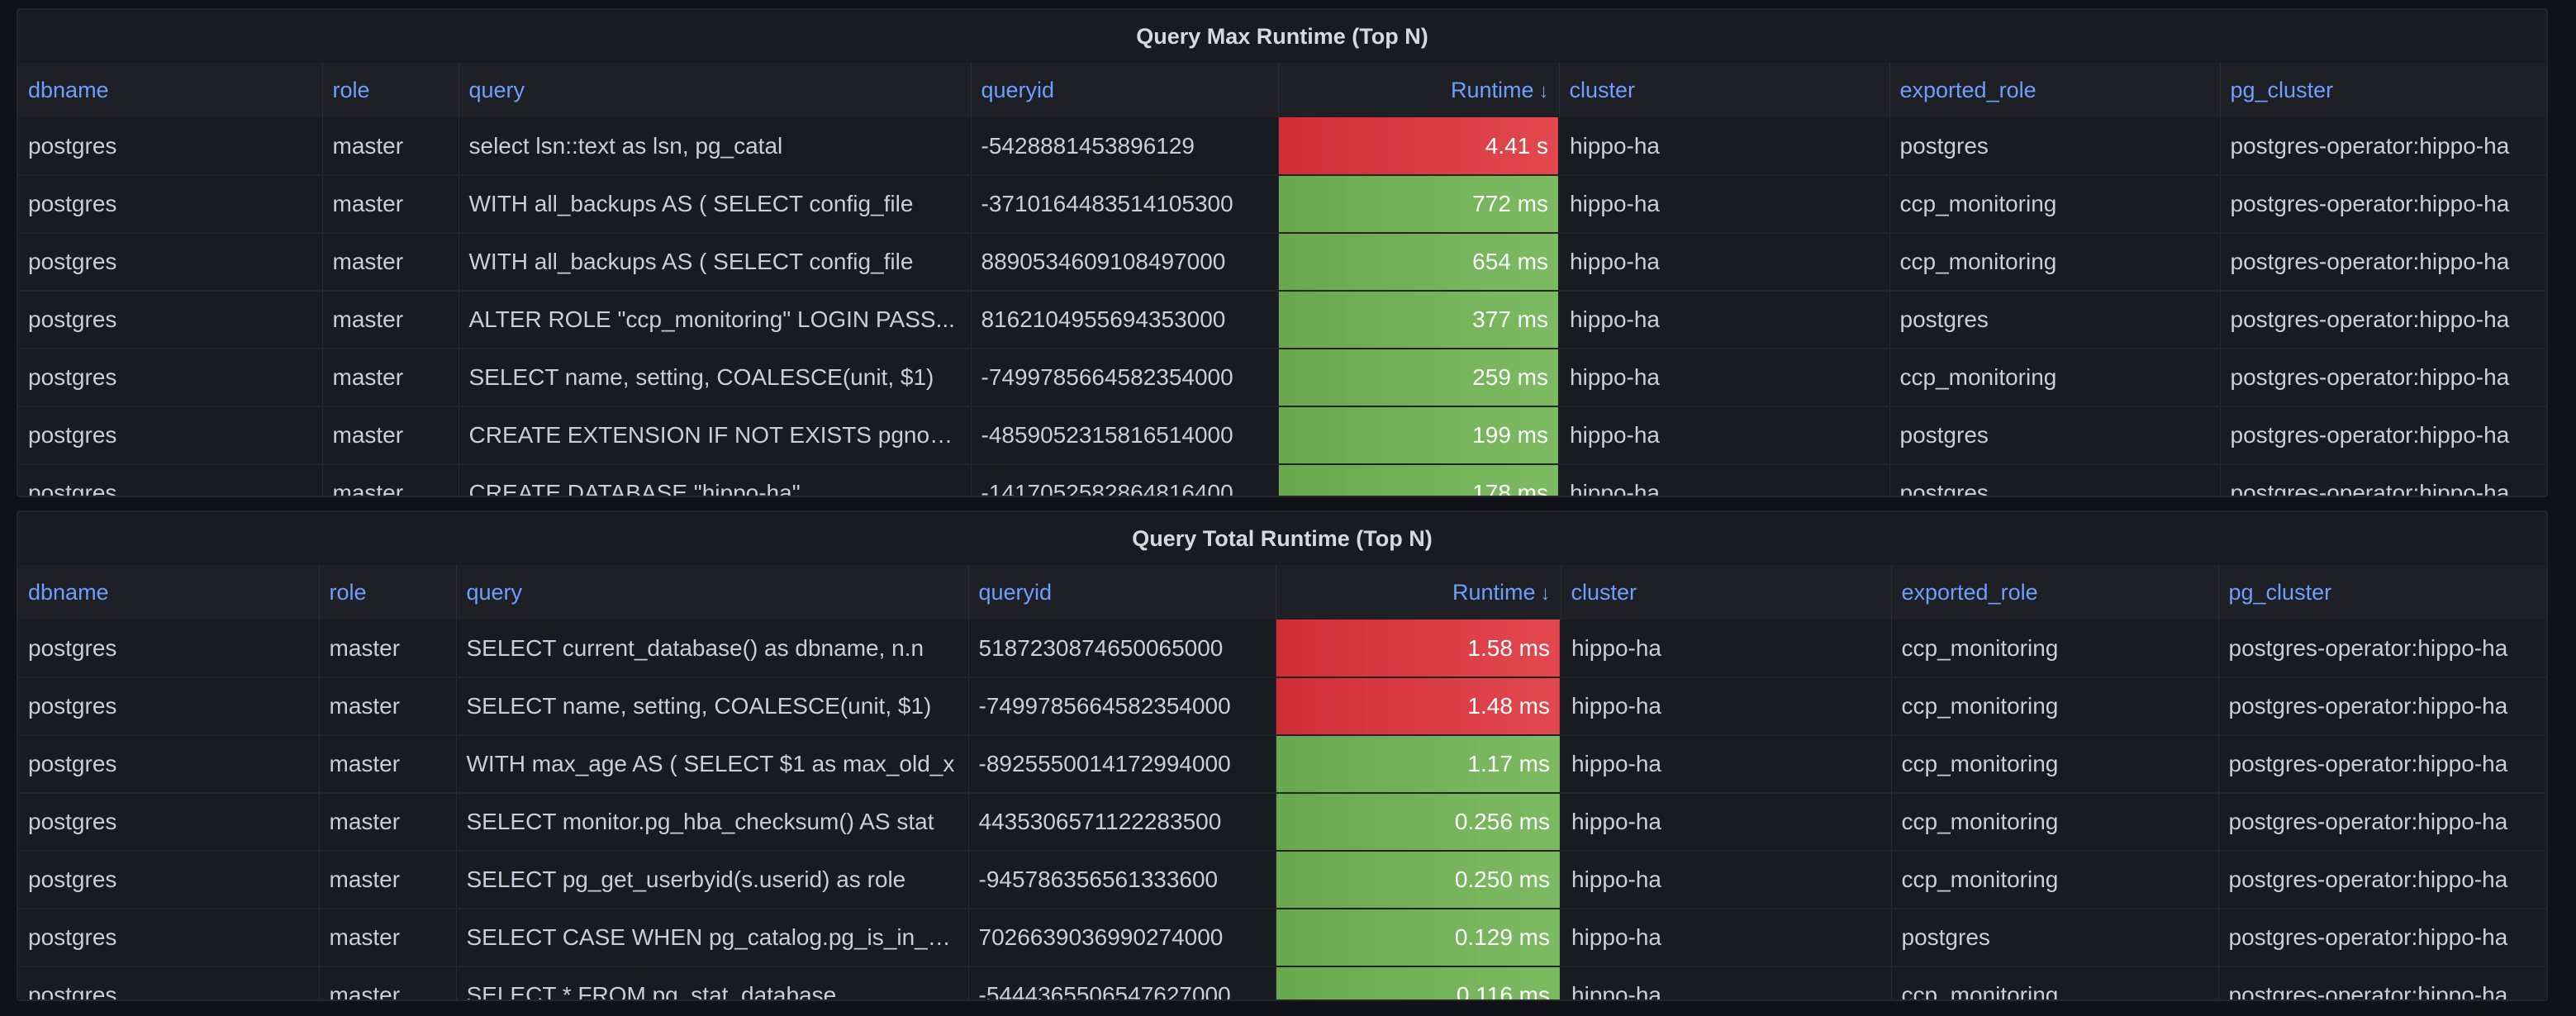  I want to click on cell-runtime: 178 ms, so click(1419, 480).